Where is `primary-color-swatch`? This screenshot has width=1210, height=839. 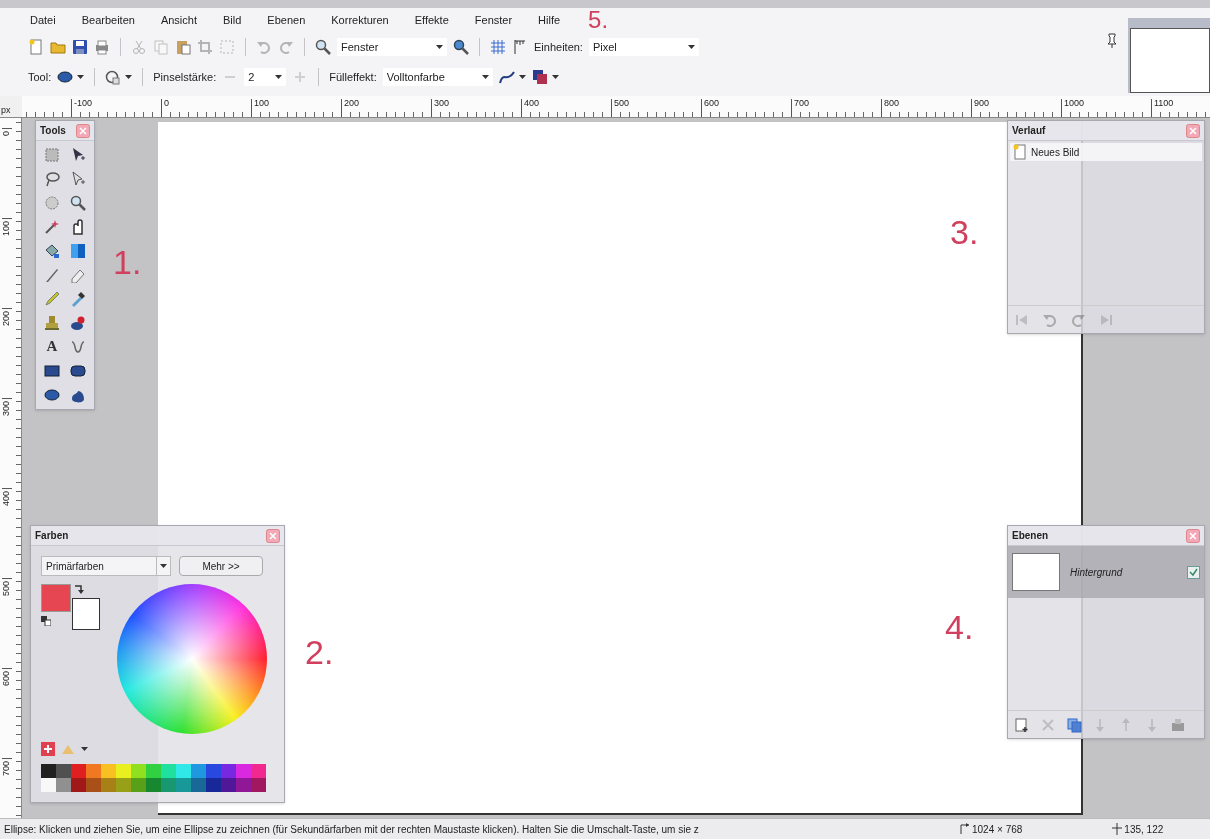 primary-color-swatch is located at coordinates (56, 598).